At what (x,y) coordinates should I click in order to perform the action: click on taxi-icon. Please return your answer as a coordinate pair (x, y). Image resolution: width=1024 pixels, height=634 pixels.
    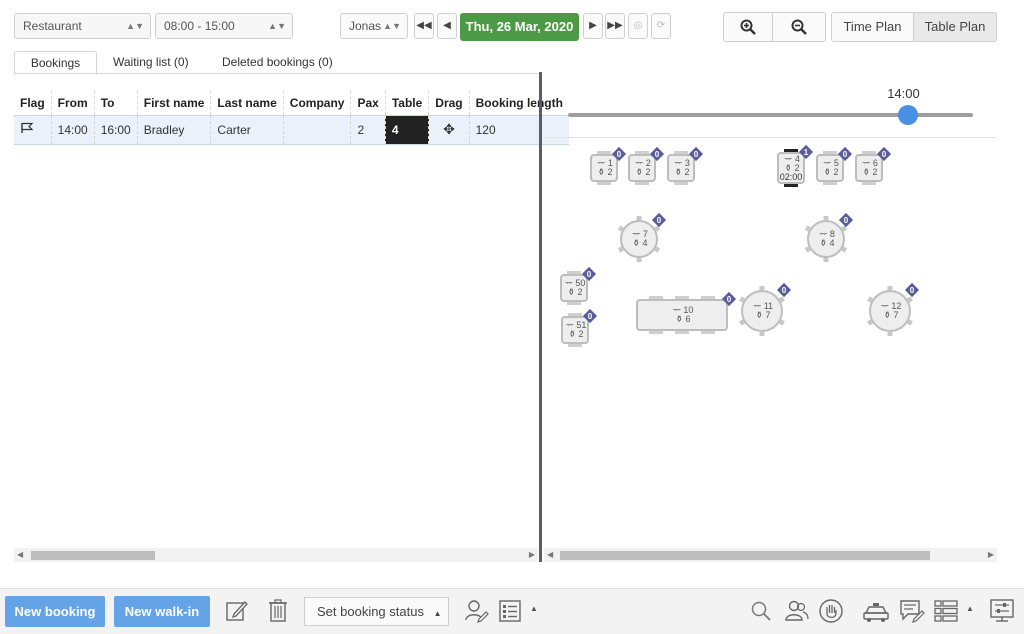
    Looking at the image, I should click on (876, 612).